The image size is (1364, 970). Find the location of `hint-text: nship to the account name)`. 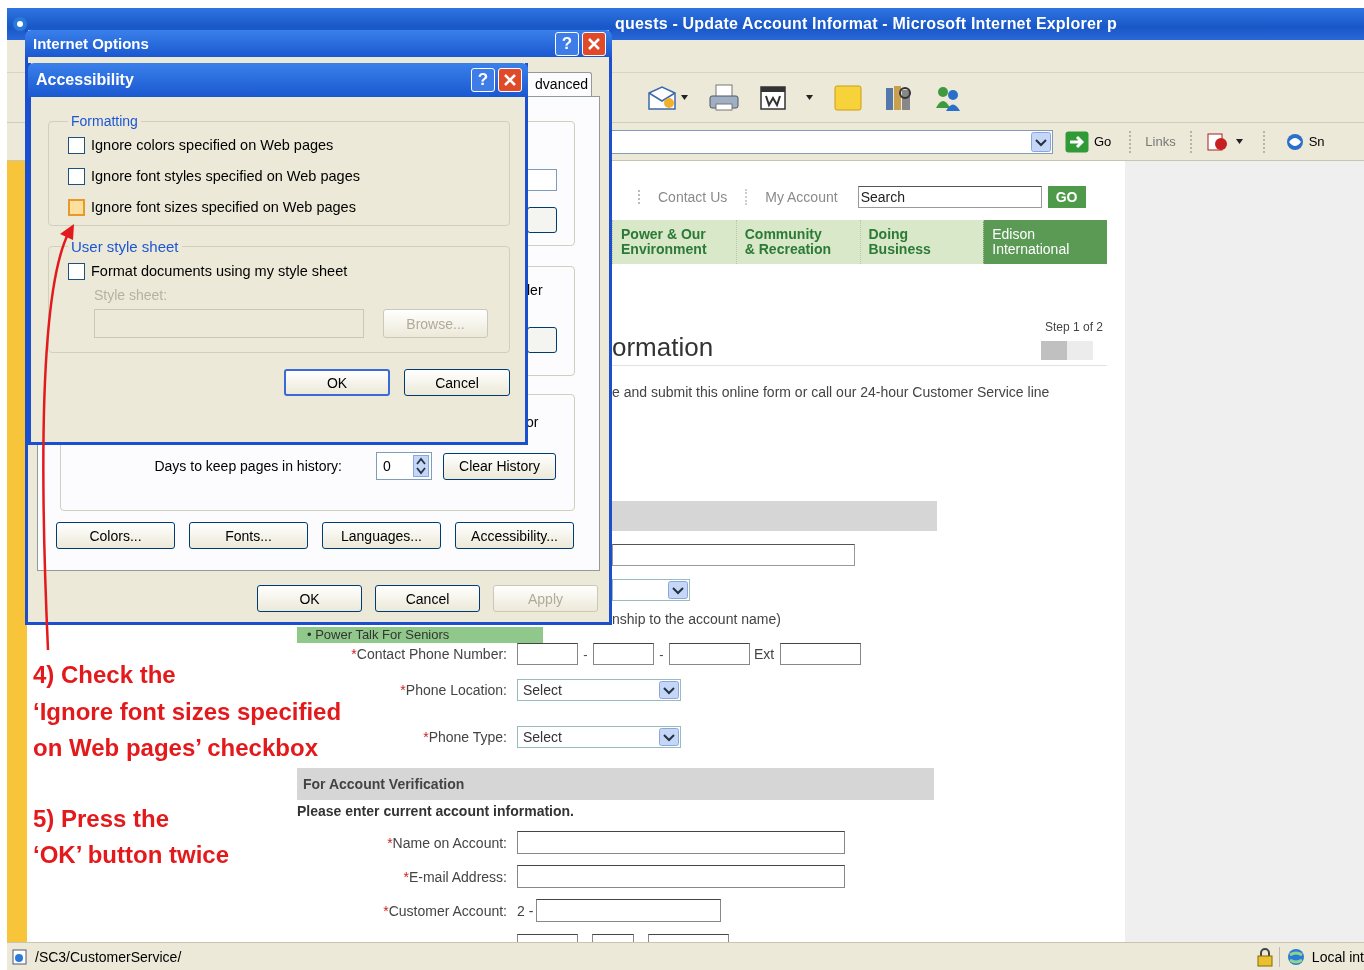

hint-text: nship to the account name) is located at coordinates (697, 619).